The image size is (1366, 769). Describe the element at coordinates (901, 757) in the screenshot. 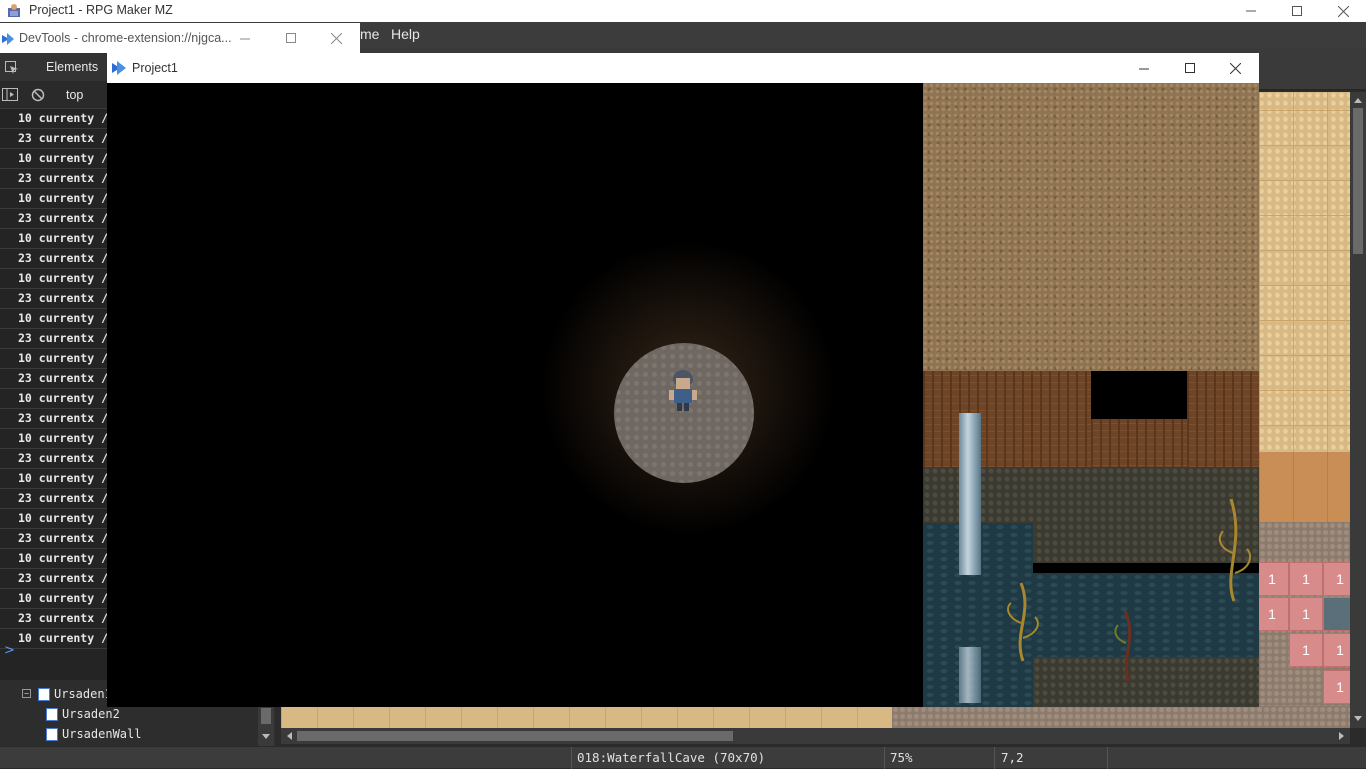

I see `status-zoom: 75%` at that location.